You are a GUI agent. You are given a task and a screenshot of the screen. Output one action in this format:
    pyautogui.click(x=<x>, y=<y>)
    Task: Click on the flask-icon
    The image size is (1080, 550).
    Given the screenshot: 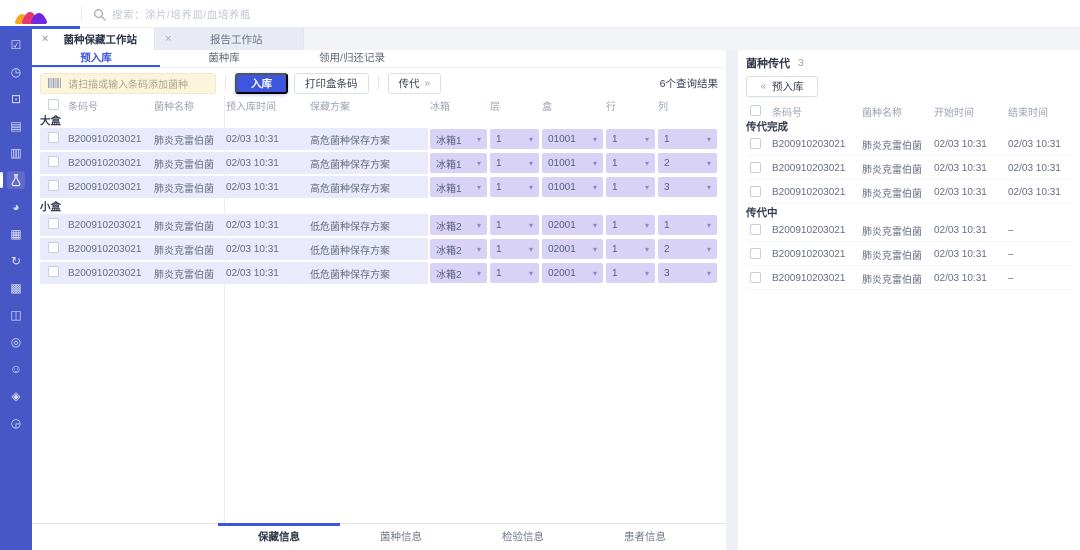 What is the action you would take?
    pyautogui.click(x=12, y=180)
    